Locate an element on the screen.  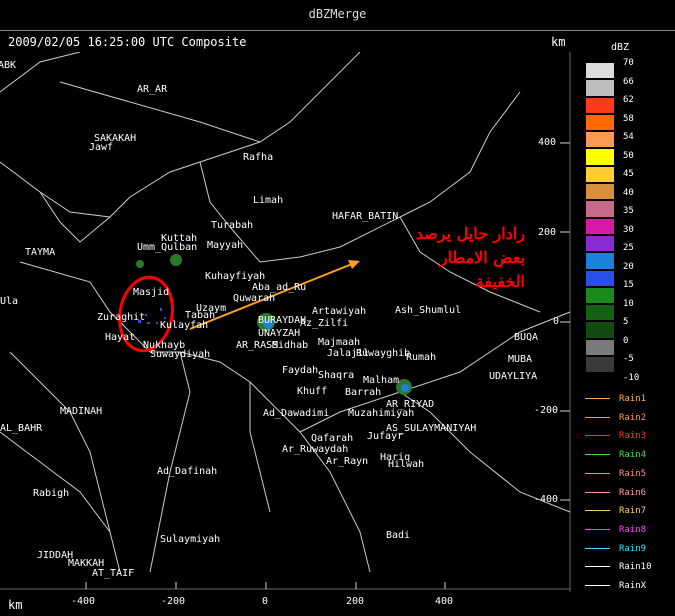
rain-legend-item: Rain8 is located at coordinates (615, 530).